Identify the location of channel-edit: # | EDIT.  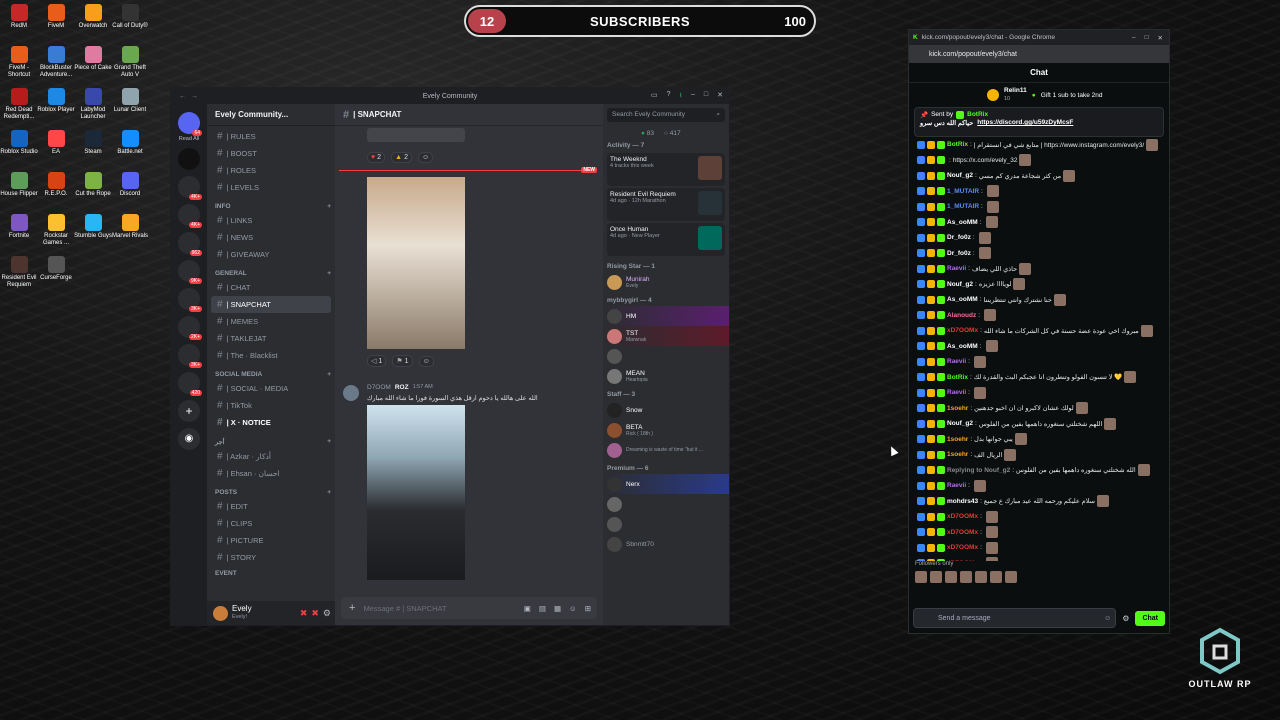
(271, 506).